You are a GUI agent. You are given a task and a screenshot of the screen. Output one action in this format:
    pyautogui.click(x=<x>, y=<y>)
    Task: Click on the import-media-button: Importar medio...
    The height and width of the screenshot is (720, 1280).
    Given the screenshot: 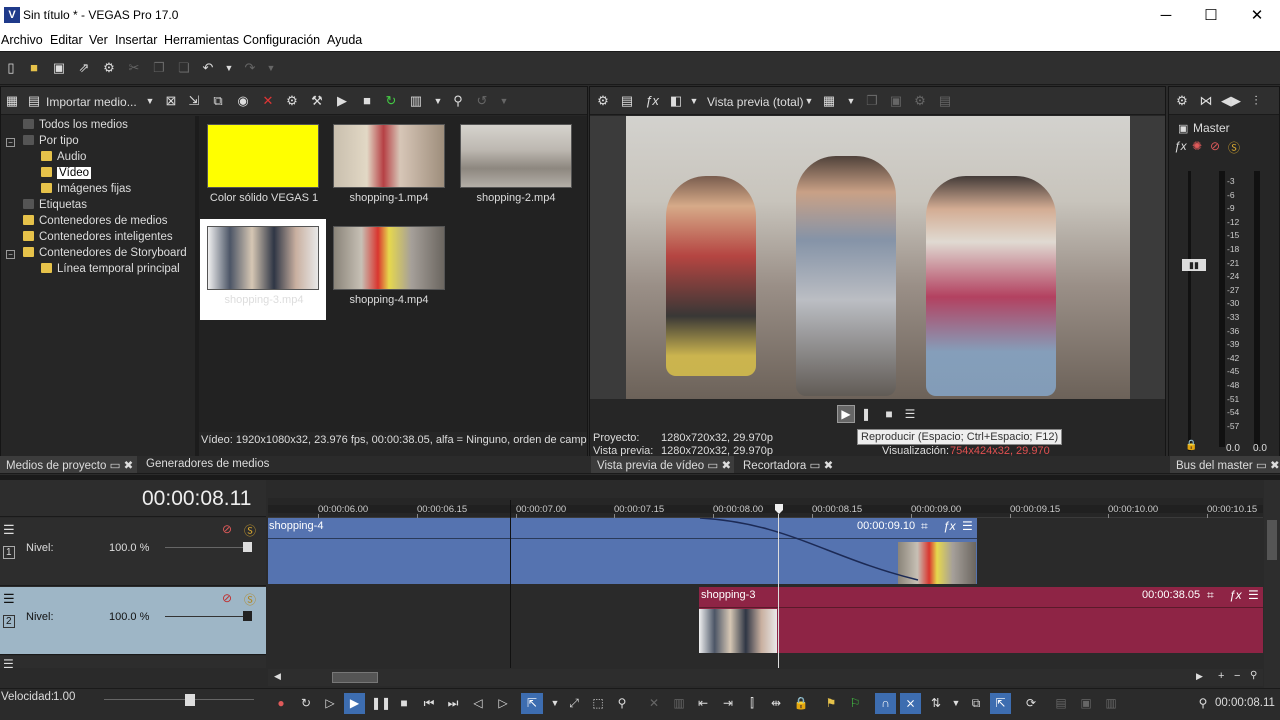 What is the action you would take?
    pyautogui.click(x=91, y=102)
    